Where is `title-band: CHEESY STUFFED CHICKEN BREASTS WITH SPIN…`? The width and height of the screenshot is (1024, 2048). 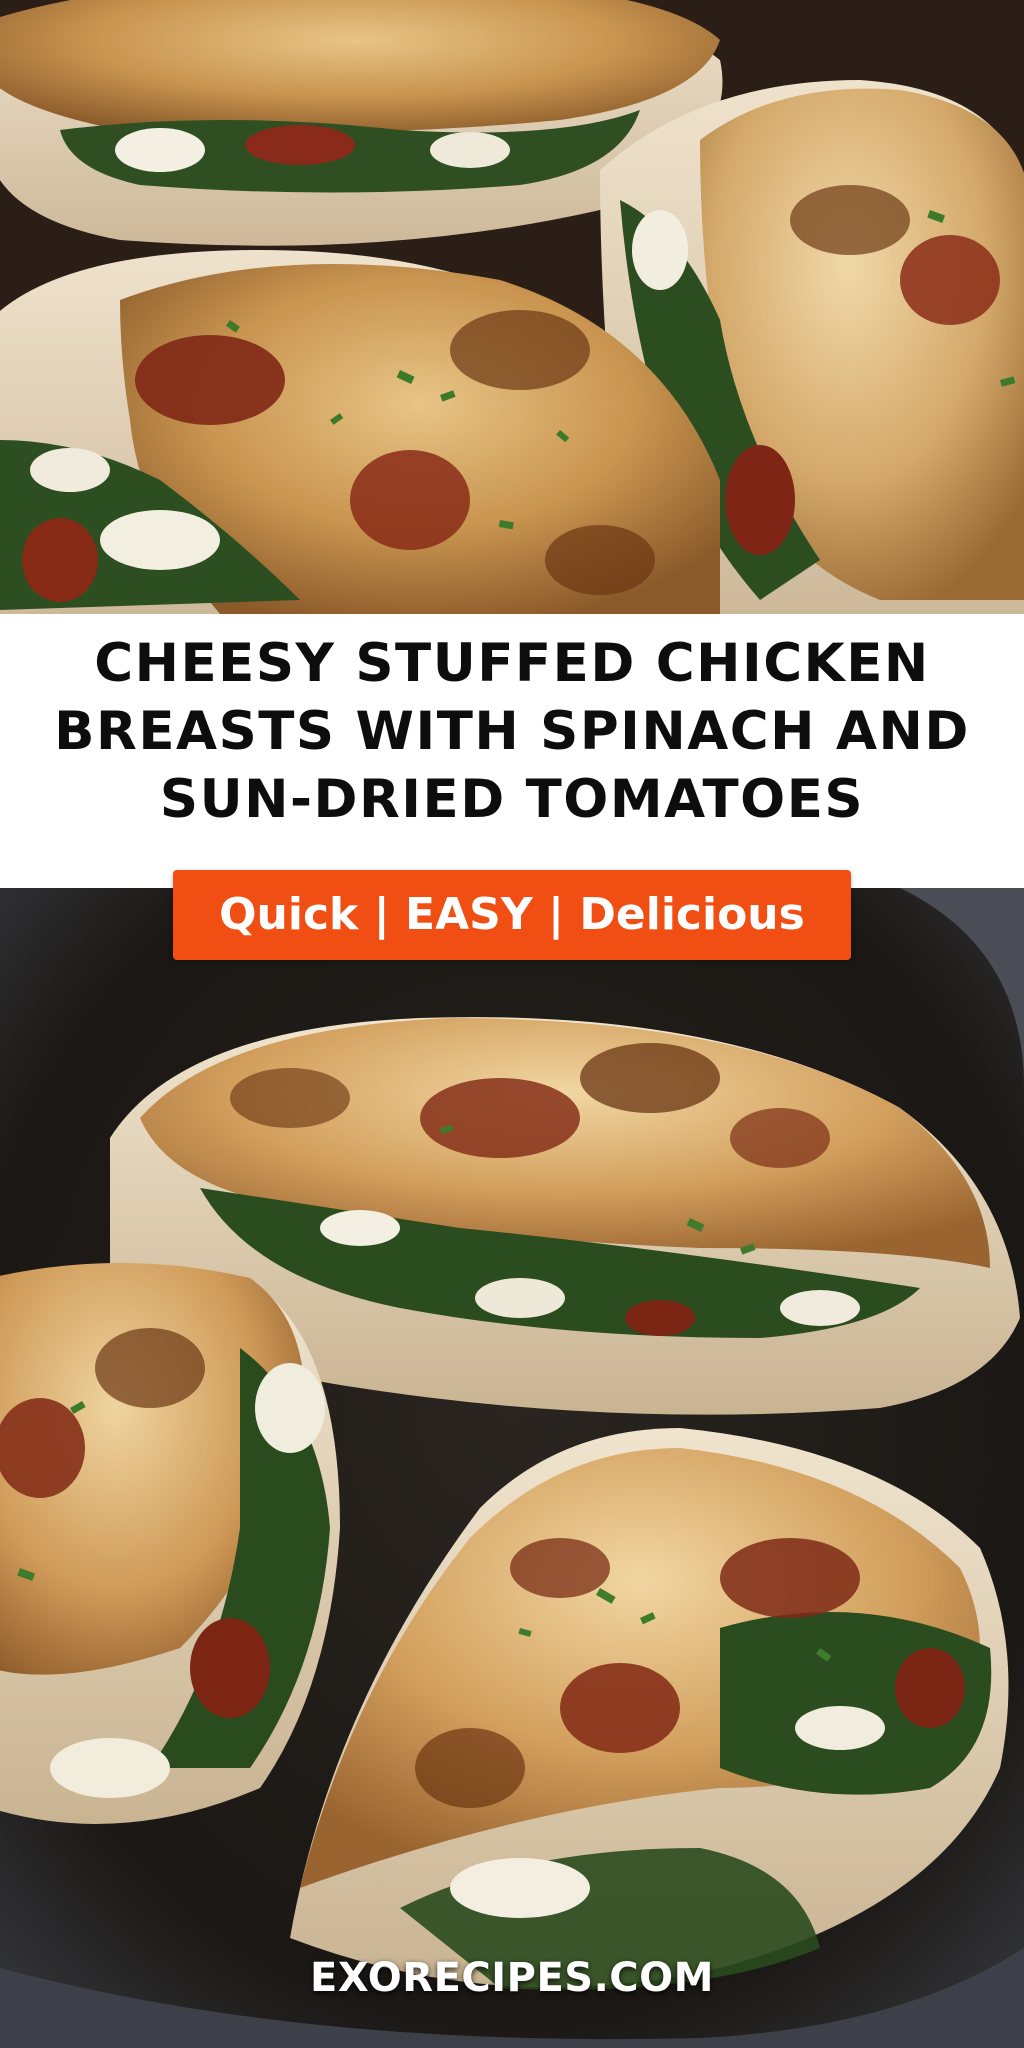
title-band: CHEESY STUFFED CHICKEN BREASTS WITH SPIN… is located at coordinates (512, 751).